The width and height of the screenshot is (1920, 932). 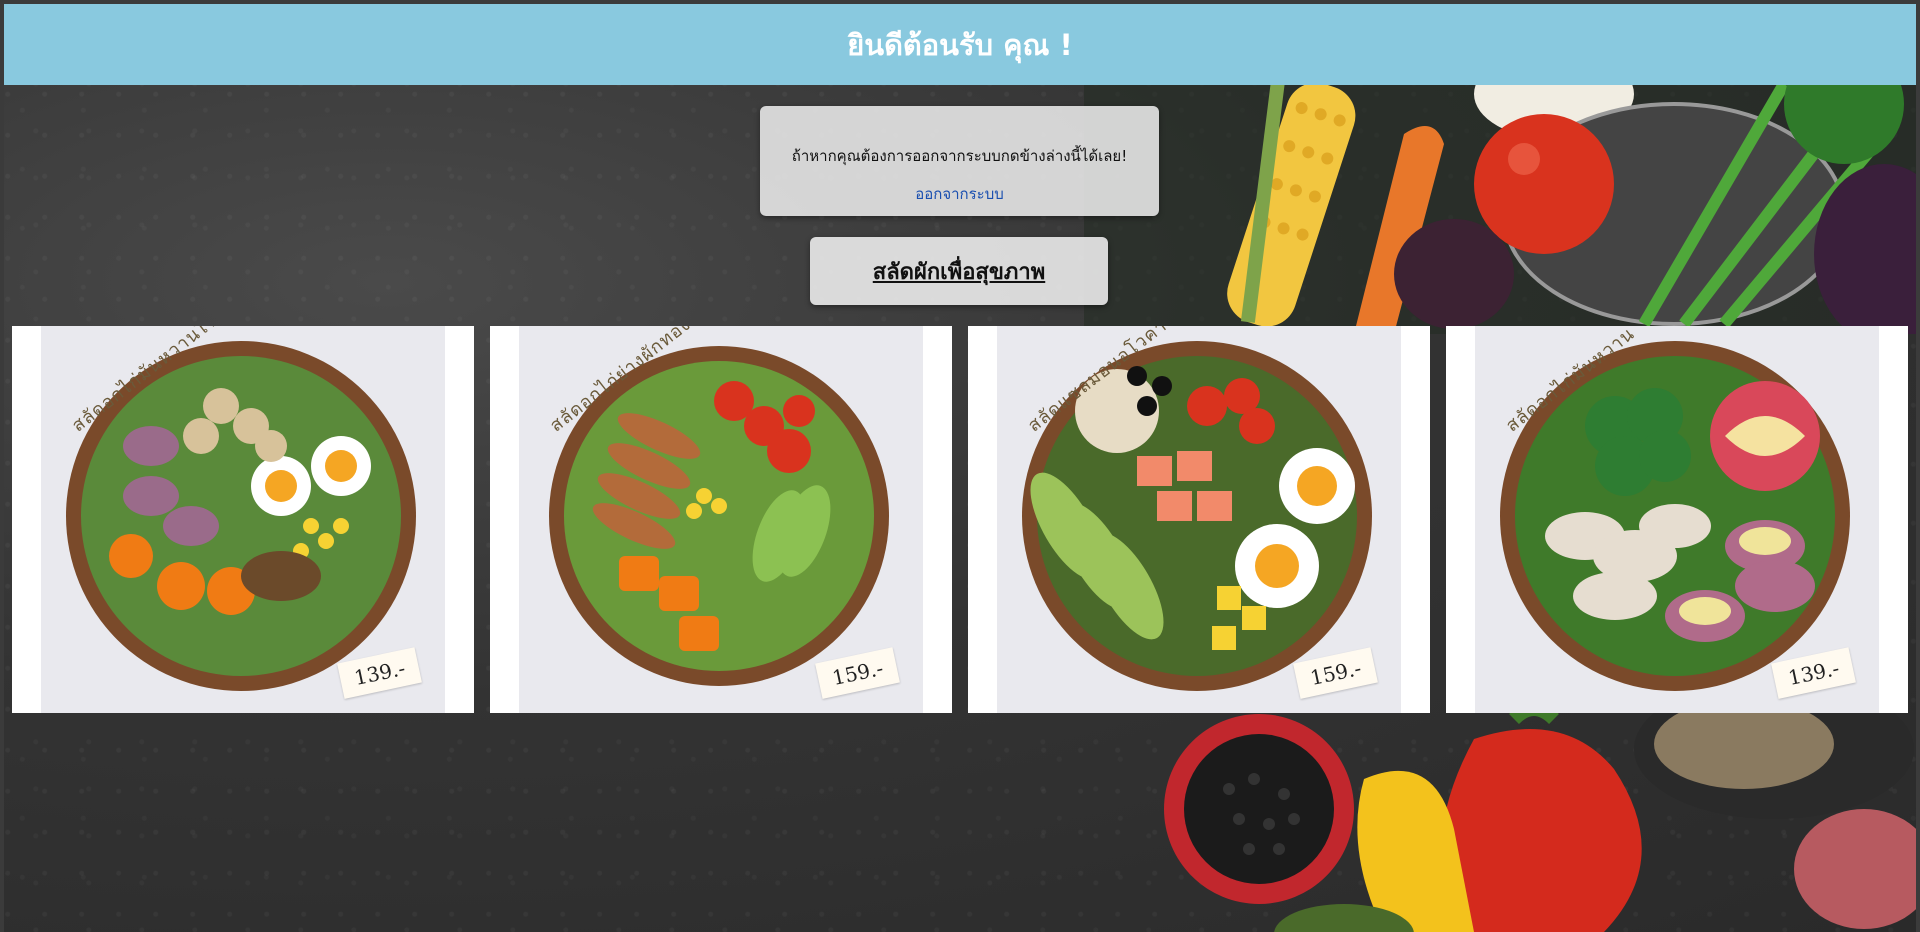 I want to click on salad-photo: สลัดอกไก่มันหวาน 139.-, so click(x=1677, y=519).